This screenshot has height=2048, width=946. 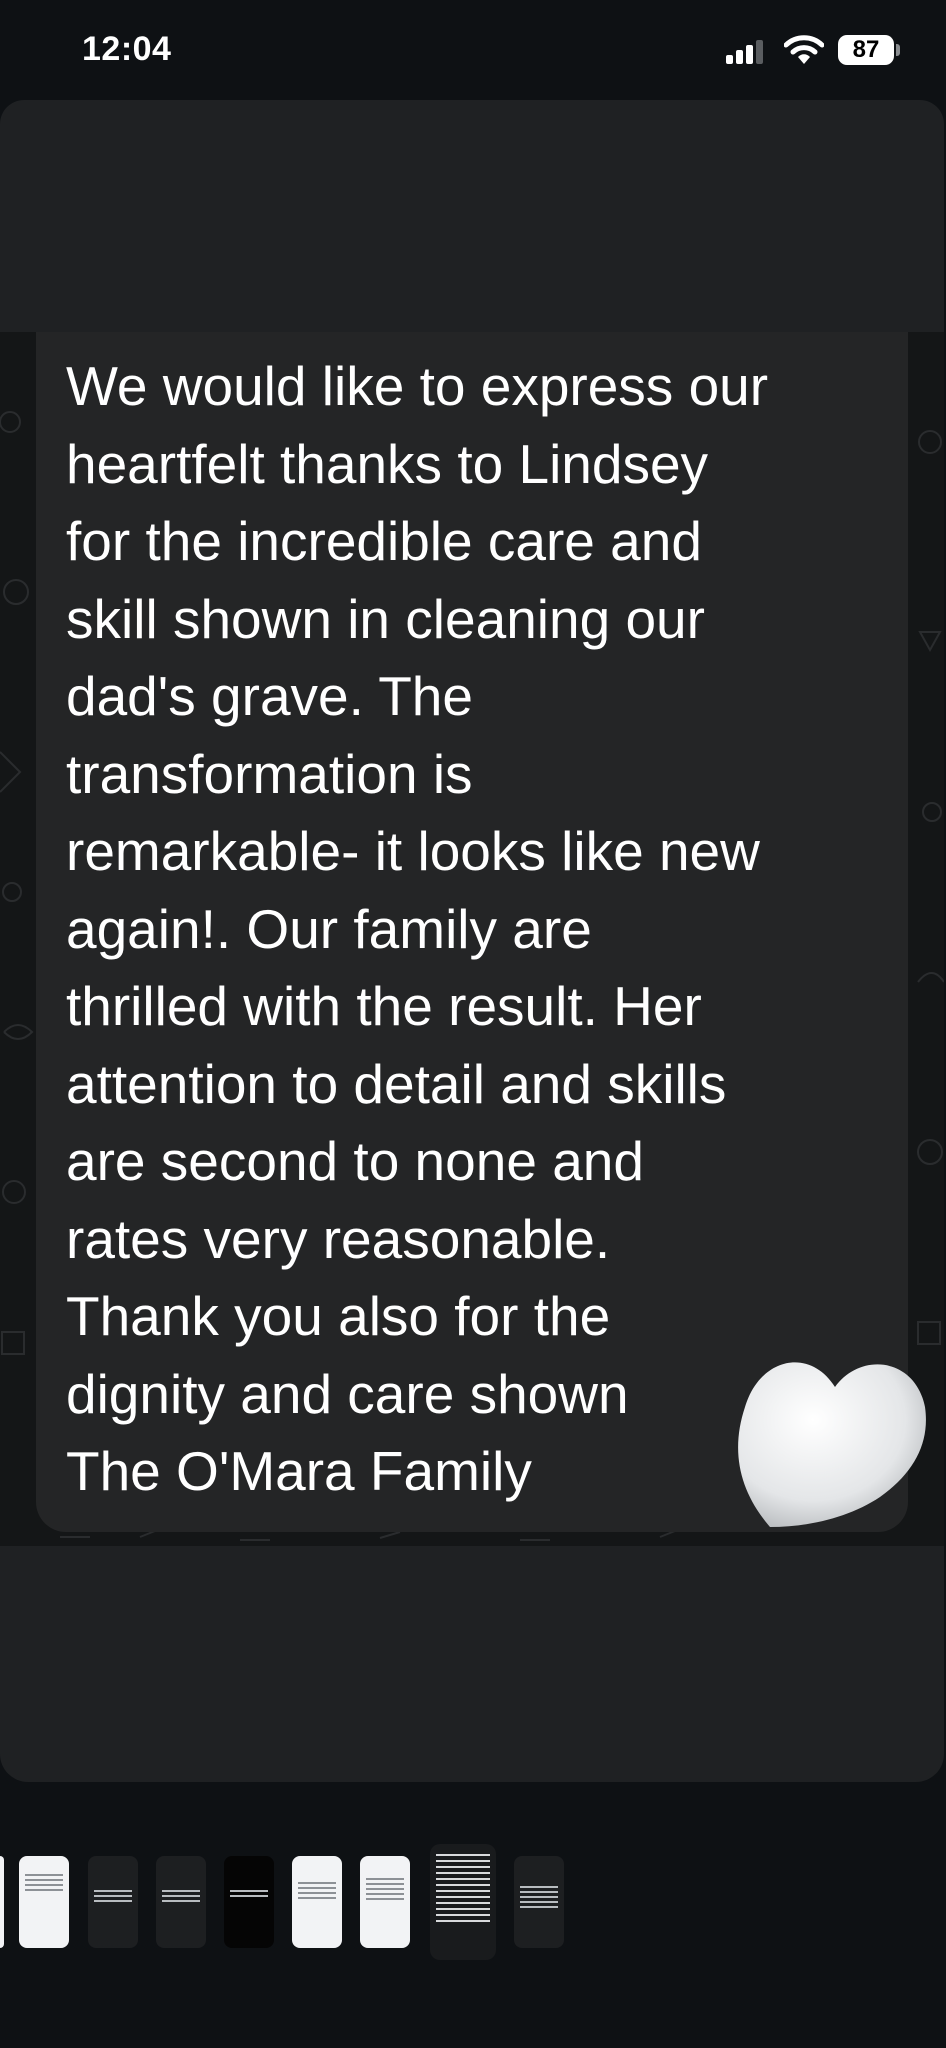 I want to click on battery-icon: 87, so click(x=866, y=50).